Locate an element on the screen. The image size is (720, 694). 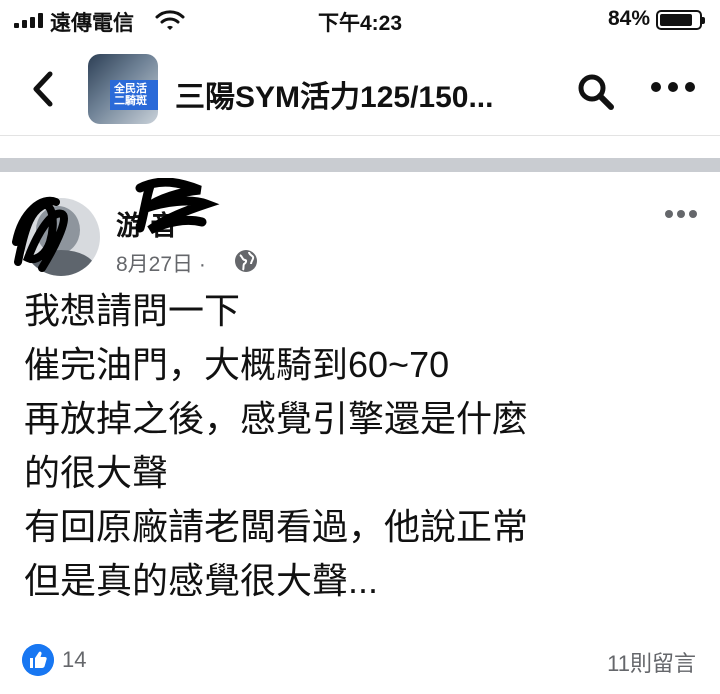
post-body-line: 有回原廠請老闆看過，他說正常 is located at coordinates (276, 526).